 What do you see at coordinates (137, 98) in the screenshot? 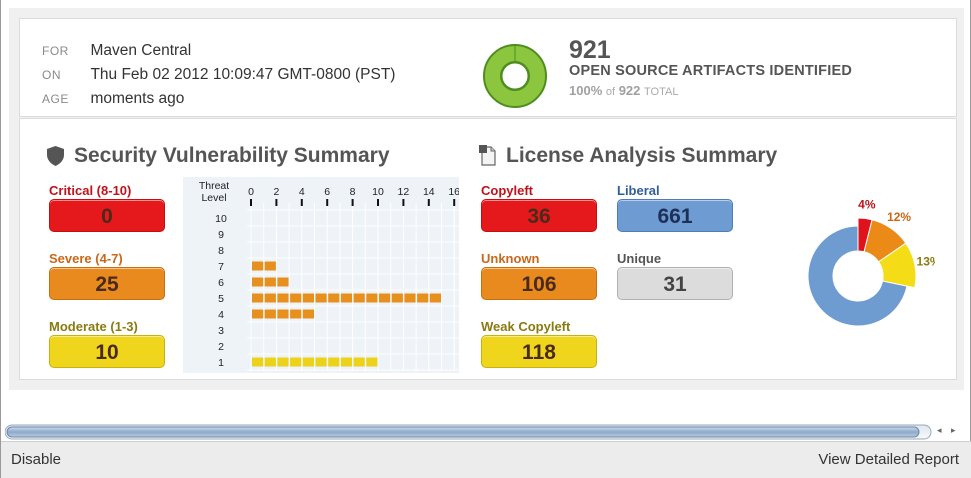
I see `scan-age: moments ago` at bounding box center [137, 98].